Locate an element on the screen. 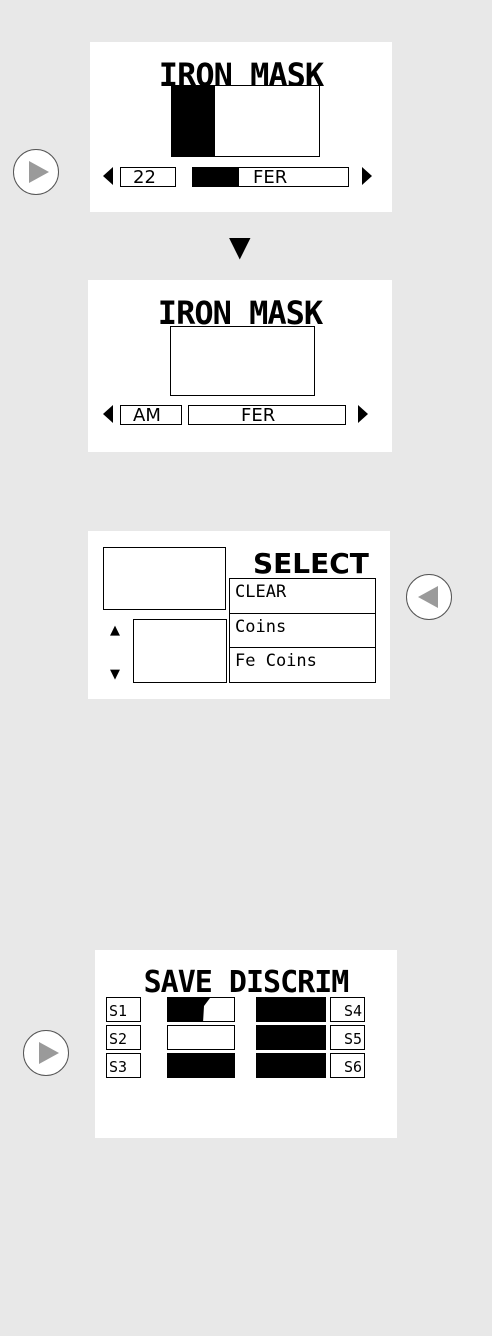 The image size is (492, 1336). select-list: CLEAR Coins Fe Coins is located at coordinates (302, 630).